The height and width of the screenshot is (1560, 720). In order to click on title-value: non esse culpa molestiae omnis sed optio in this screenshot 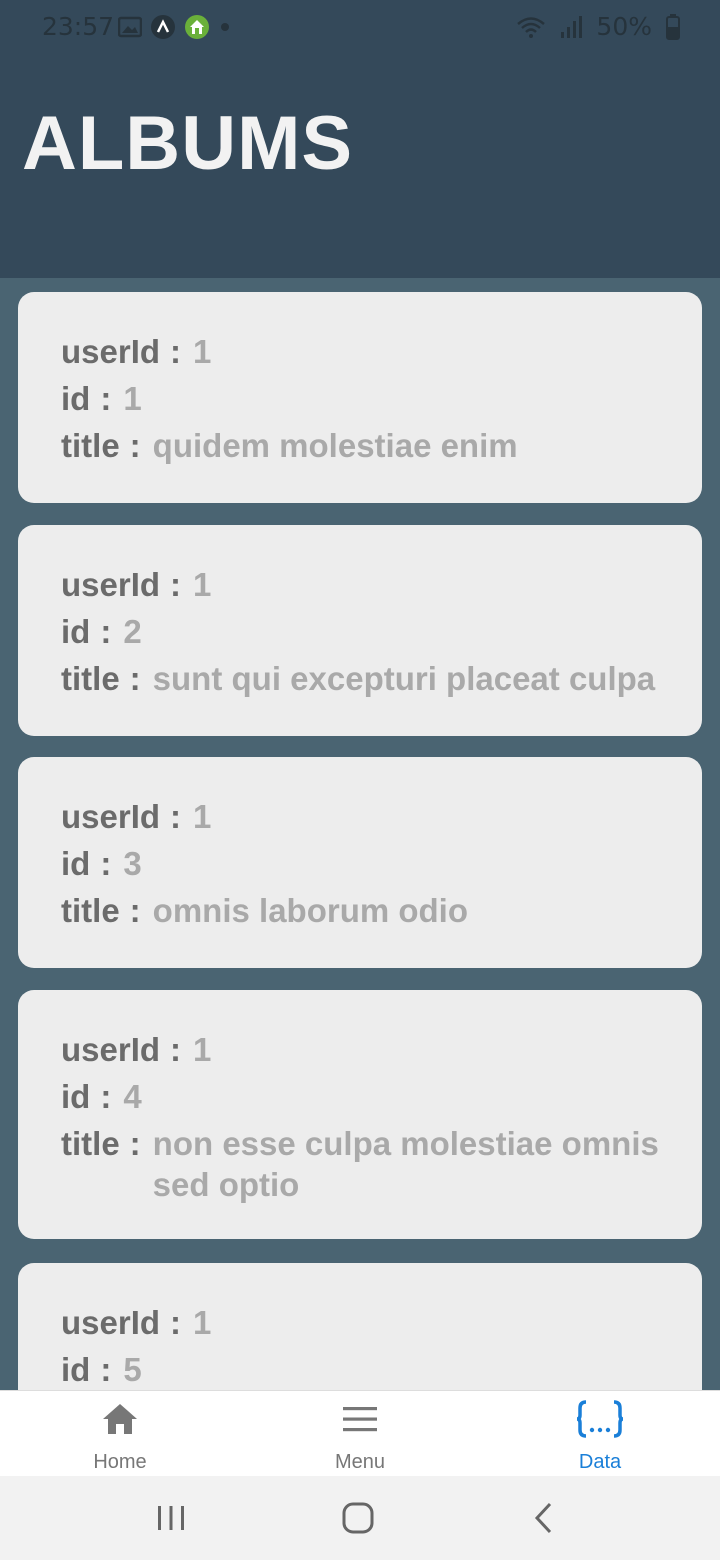, I will do `click(405, 1164)`.